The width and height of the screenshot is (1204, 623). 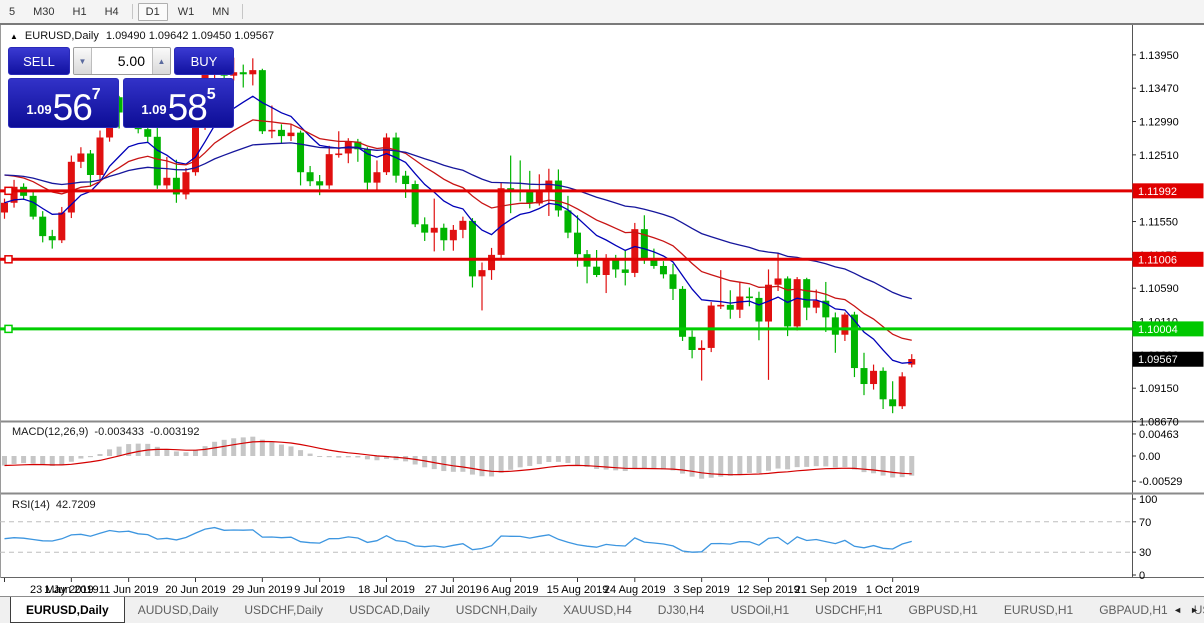 What do you see at coordinates (190, 36) in the screenshot?
I see `chart-ohlc-values: 1.09490 1.09642 1.09450 1.09567` at bounding box center [190, 36].